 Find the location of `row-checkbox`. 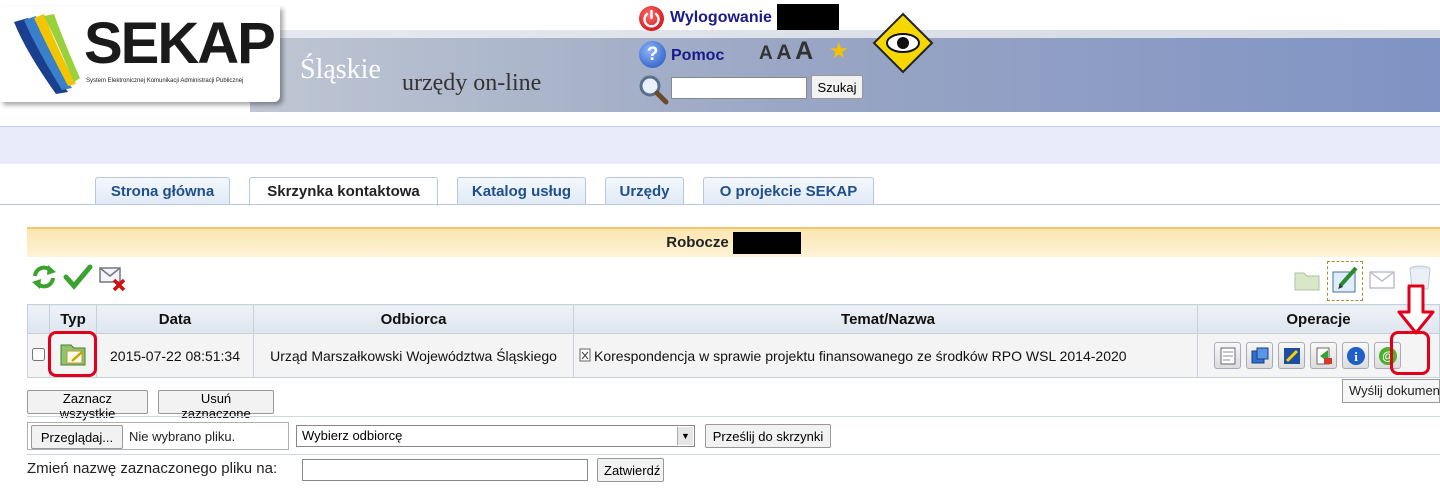

row-checkbox is located at coordinates (38, 354).